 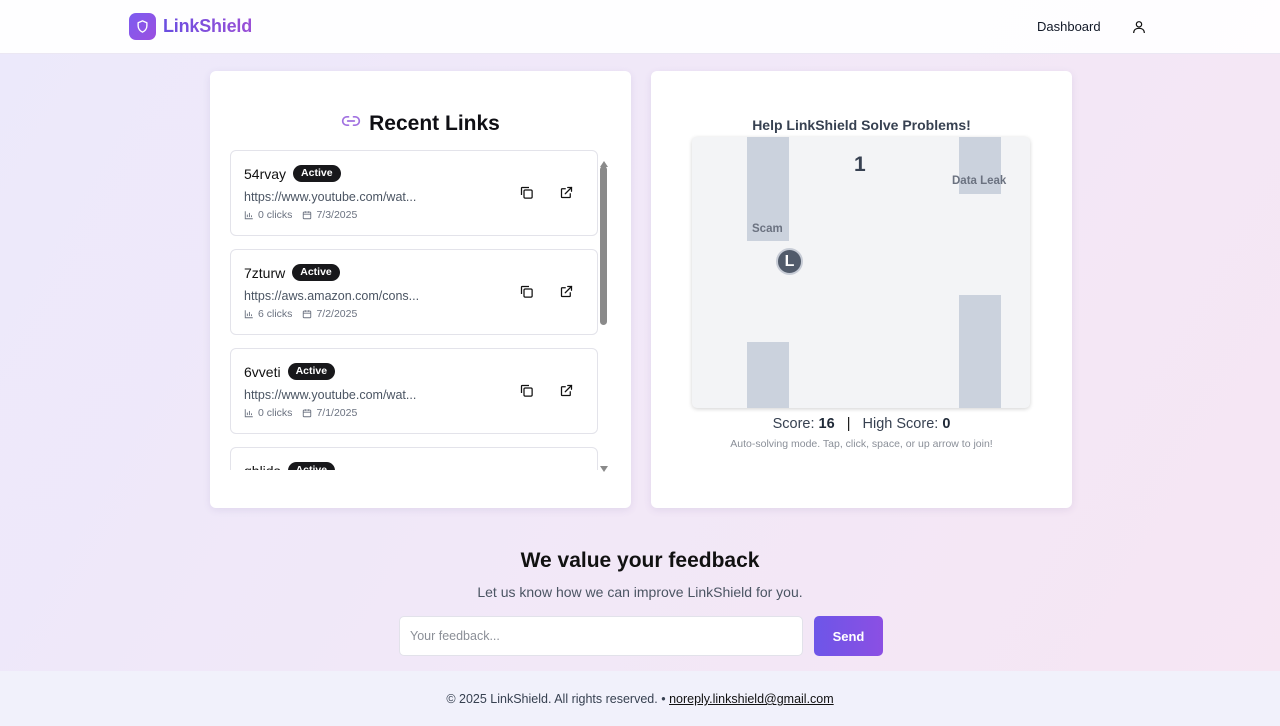 What do you see at coordinates (351, 124) in the screenshot?
I see `link-icon` at bounding box center [351, 124].